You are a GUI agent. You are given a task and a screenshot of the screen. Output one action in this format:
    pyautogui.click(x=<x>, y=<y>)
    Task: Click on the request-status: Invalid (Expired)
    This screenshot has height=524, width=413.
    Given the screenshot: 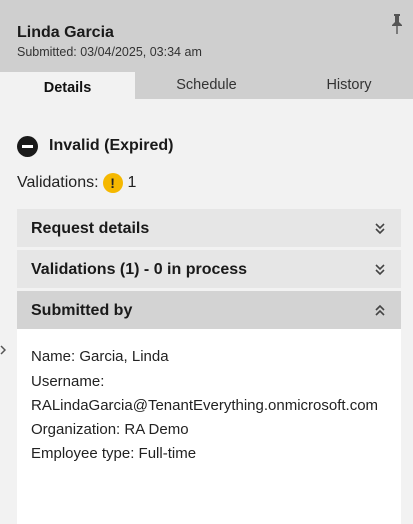 What is the action you would take?
    pyautogui.click(x=95, y=146)
    